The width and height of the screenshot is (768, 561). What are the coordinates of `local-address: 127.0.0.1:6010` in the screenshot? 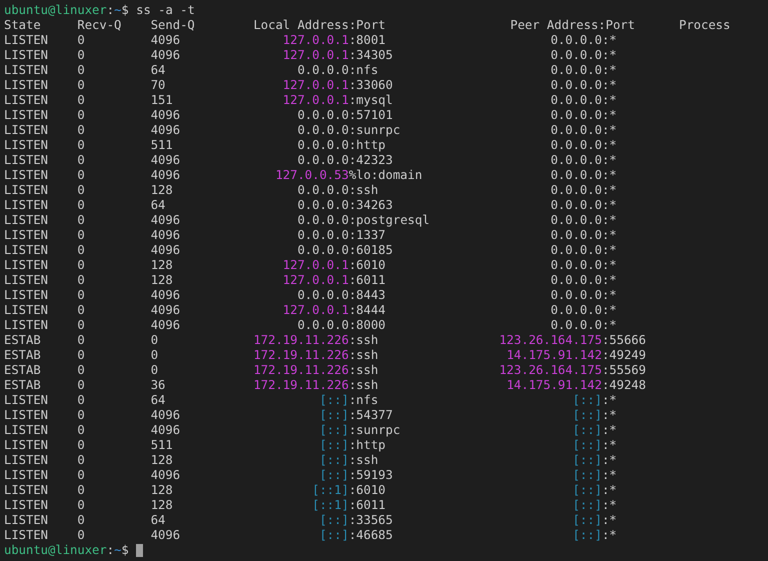 It's located at (334, 265).